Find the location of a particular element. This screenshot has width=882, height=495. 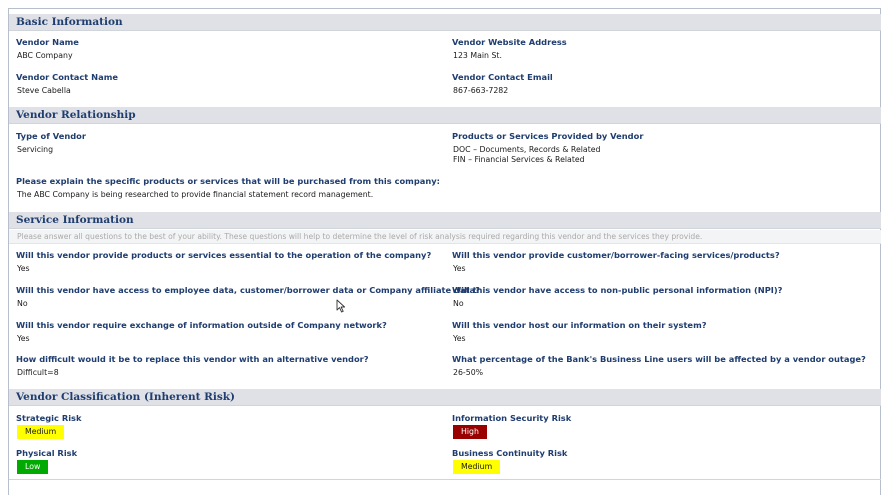

vendor-contact-name-label: Vendor Contact Name is located at coordinates (67, 77).